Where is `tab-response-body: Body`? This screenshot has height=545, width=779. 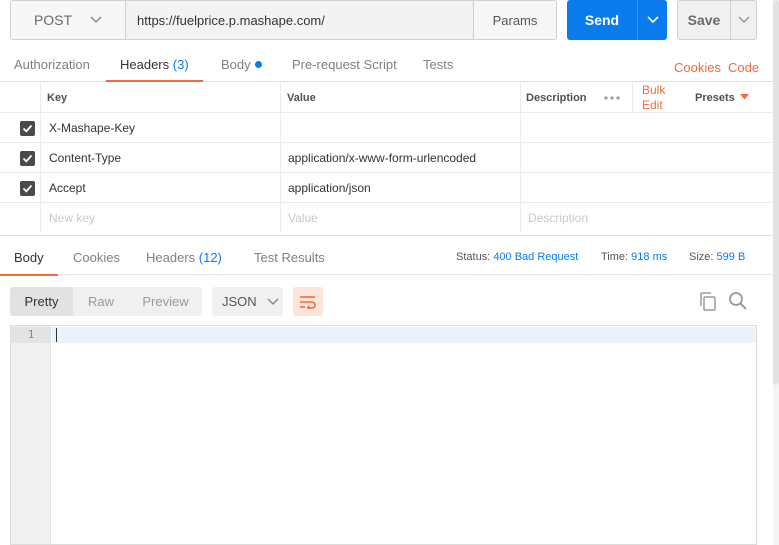 tab-response-body: Body is located at coordinates (29, 256).